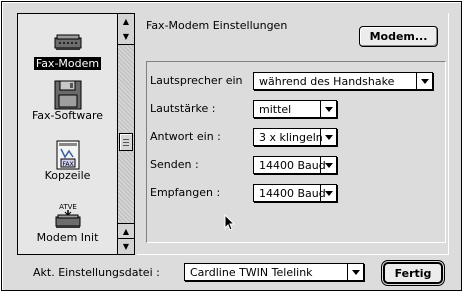 This screenshot has height=292, width=463. Describe the element at coordinates (413, 273) in the screenshot. I see `done-button: Fertig` at that location.